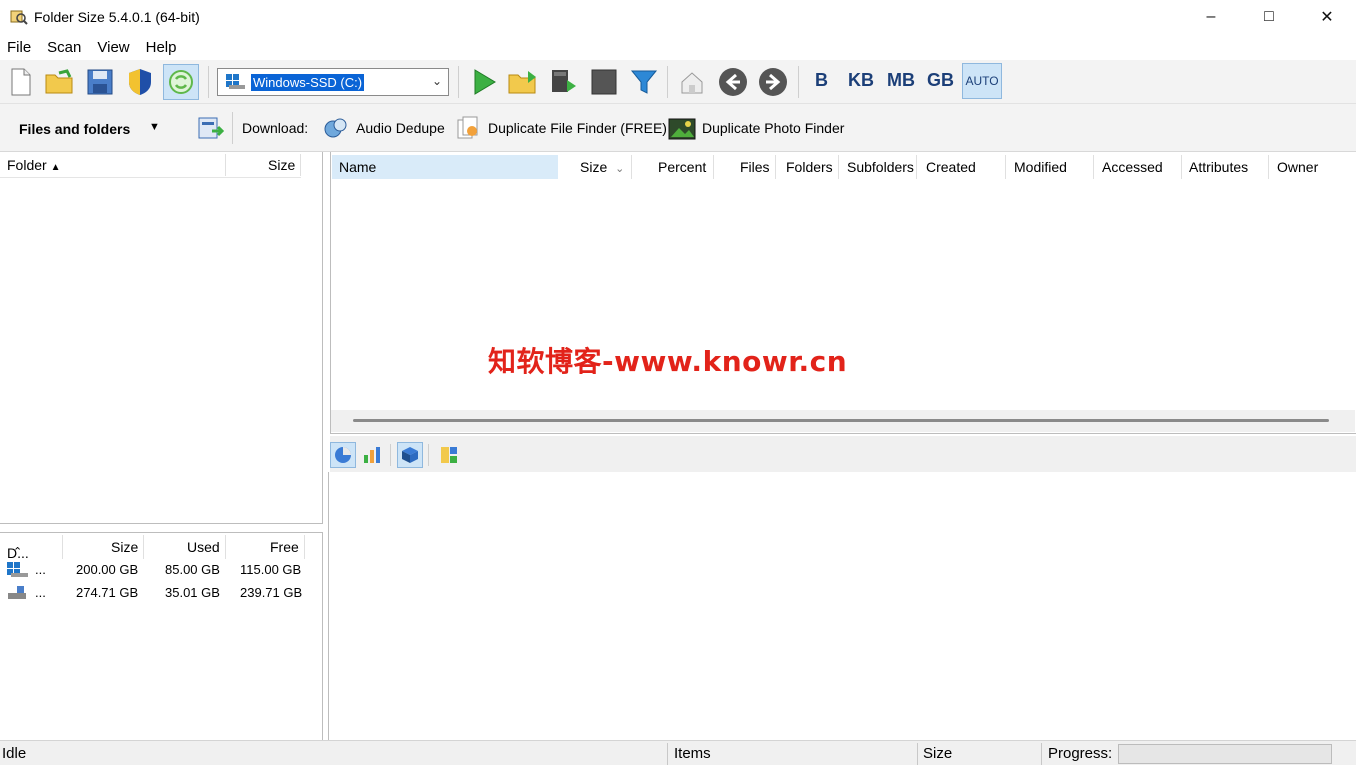  Describe the element at coordinates (308, 82) in the screenshot. I see `drive-select-value: Windows-SSD (C:)` at that location.